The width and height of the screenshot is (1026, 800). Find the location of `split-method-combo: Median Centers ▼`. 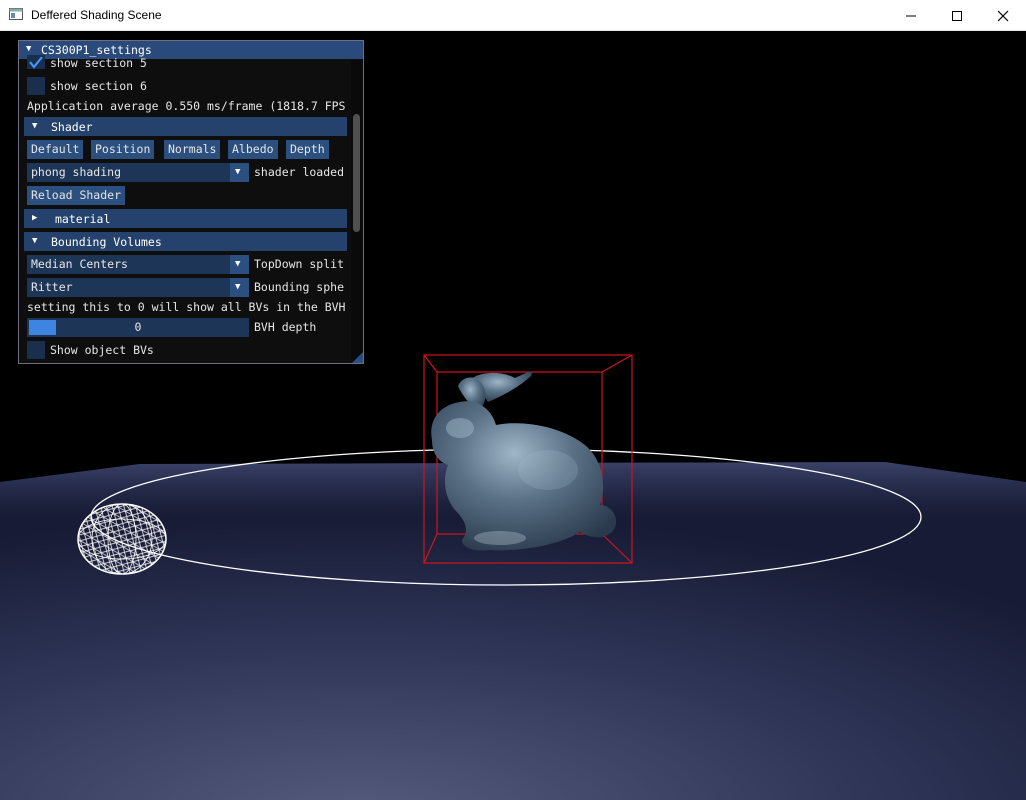

split-method-combo: Median Centers ▼ is located at coordinates (138, 264).